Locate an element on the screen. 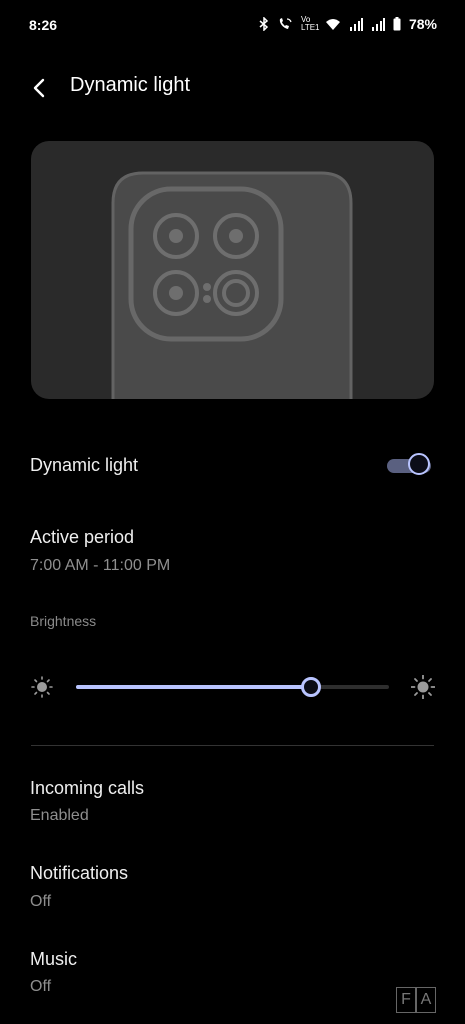 Image resolution: width=465 pixels, height=1024 pixels. status-time: 8:26 is located at coordinates (43, 25).